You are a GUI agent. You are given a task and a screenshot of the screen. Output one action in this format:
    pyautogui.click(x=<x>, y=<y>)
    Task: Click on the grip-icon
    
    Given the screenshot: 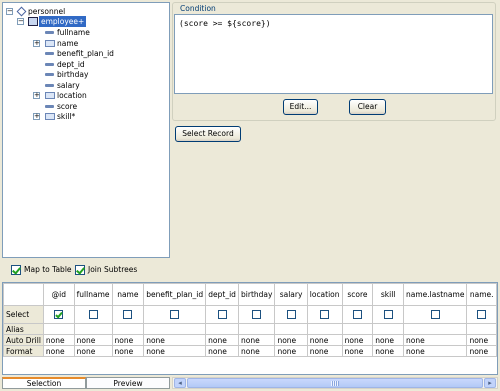 What is the action you would take?
    pyautogui.click(x=335, y=383)
    